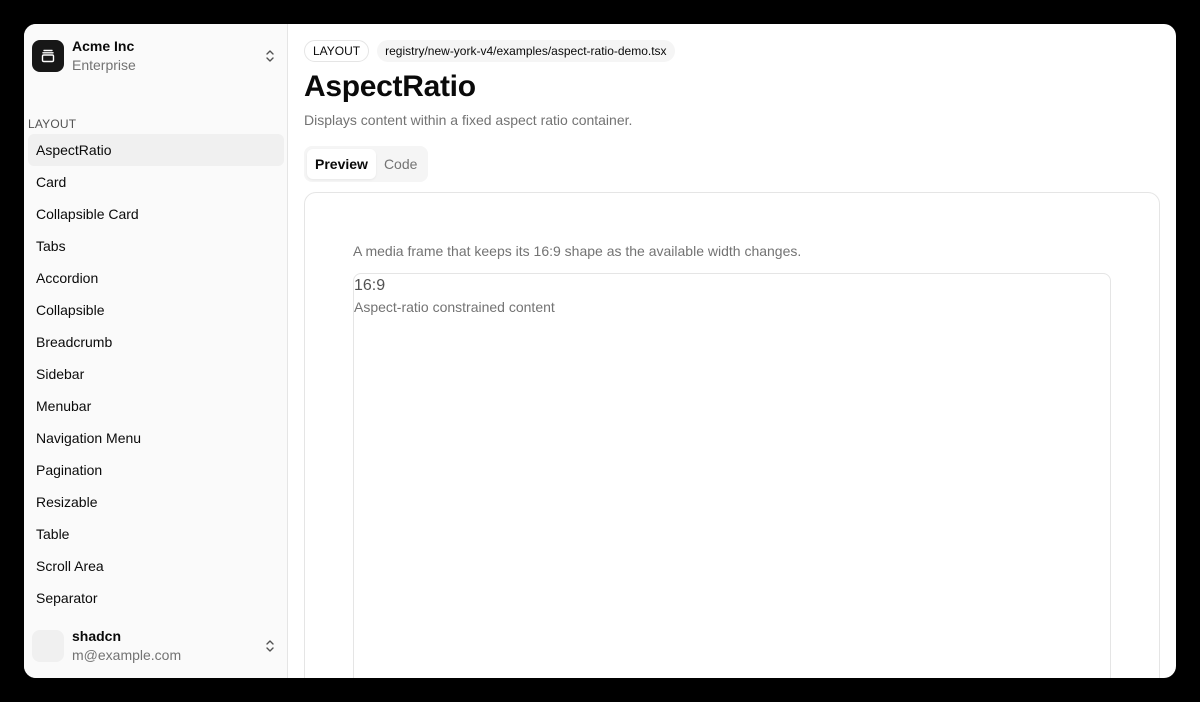  I want to click on avatar, so click(48, 646).